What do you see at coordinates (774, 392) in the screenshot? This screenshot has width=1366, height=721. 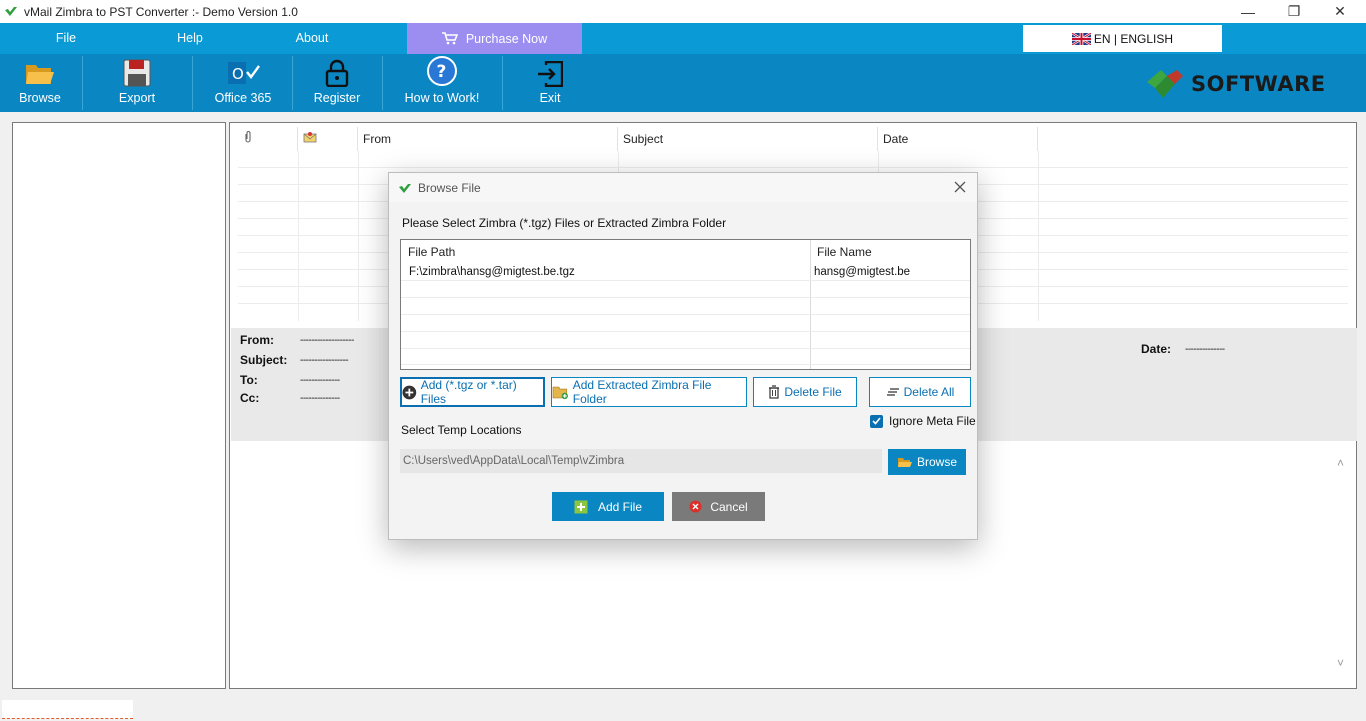 I see `trash-icon` at bounding box center [774, 392].